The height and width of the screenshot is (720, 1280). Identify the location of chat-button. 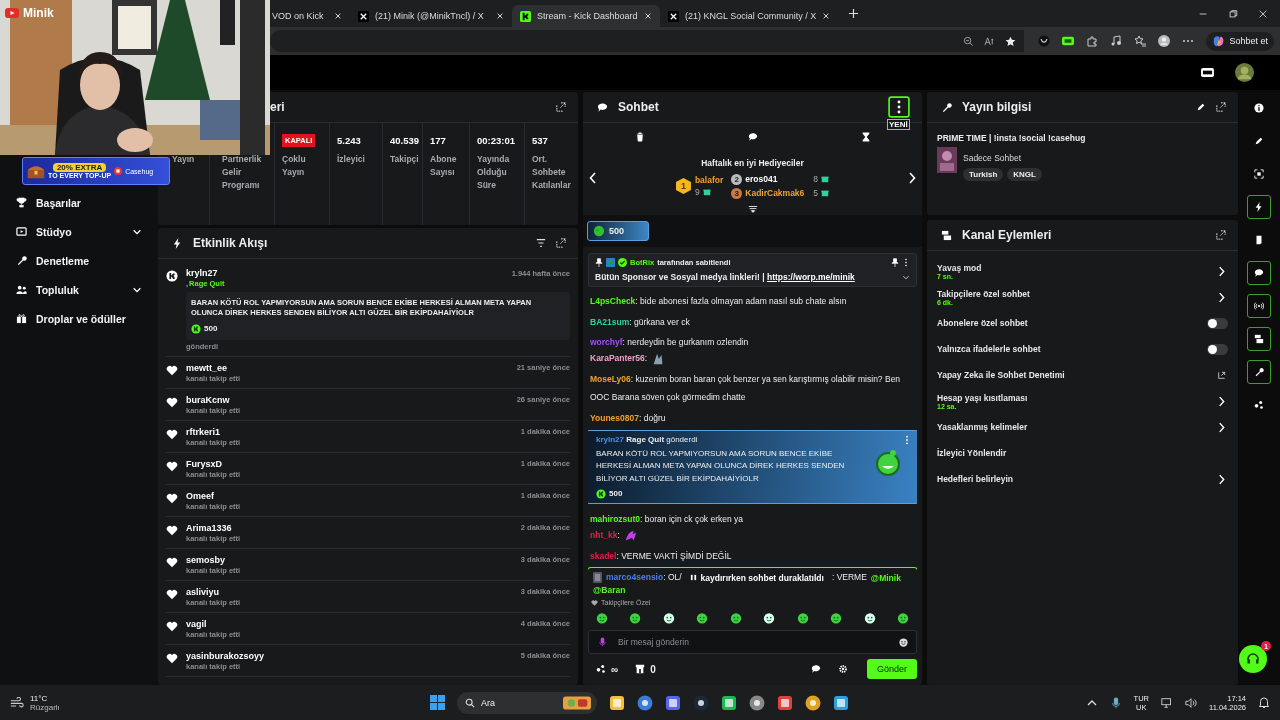
(1259, 273).